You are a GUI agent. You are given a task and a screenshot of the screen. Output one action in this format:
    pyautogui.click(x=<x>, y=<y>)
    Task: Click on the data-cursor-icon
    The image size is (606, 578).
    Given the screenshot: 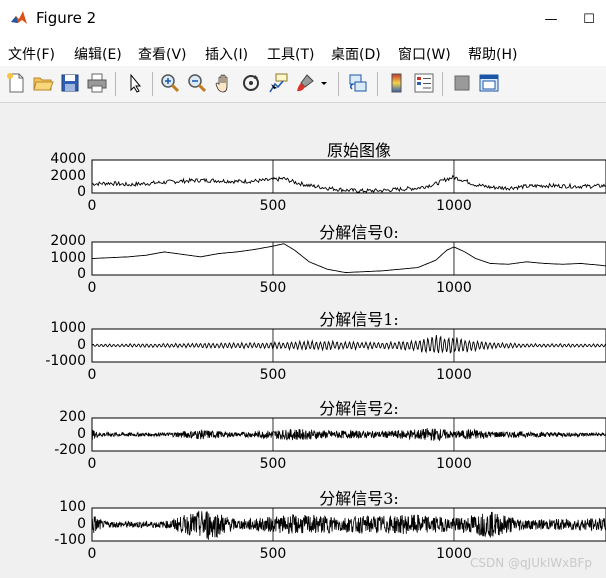 What is the action you would take?
    pyautogui.click(x=278, y=83)
    